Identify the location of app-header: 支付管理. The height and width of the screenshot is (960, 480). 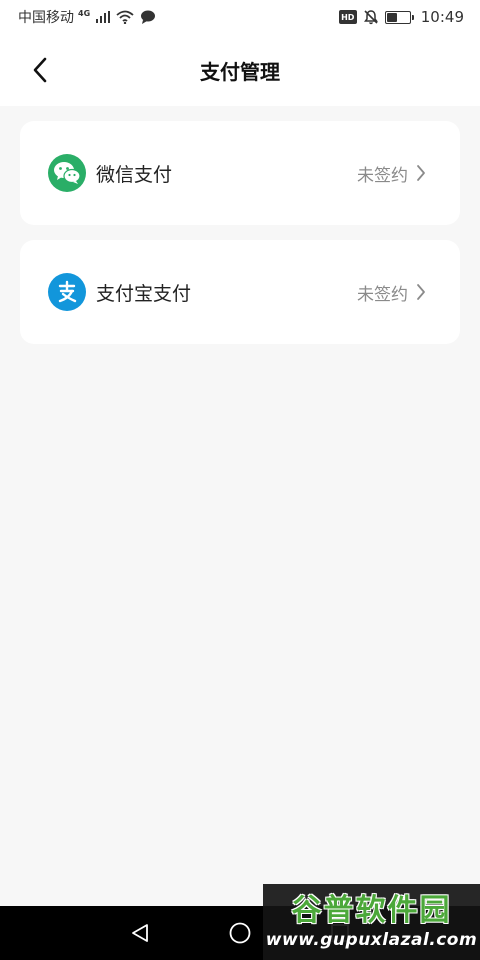
(240, 70).